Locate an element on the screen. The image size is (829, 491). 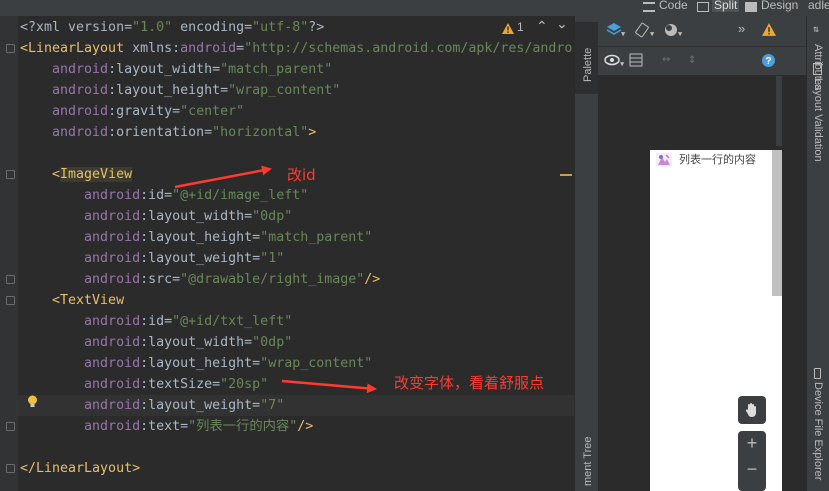
design-mode-button: Design is located at coordinates (779, 6).